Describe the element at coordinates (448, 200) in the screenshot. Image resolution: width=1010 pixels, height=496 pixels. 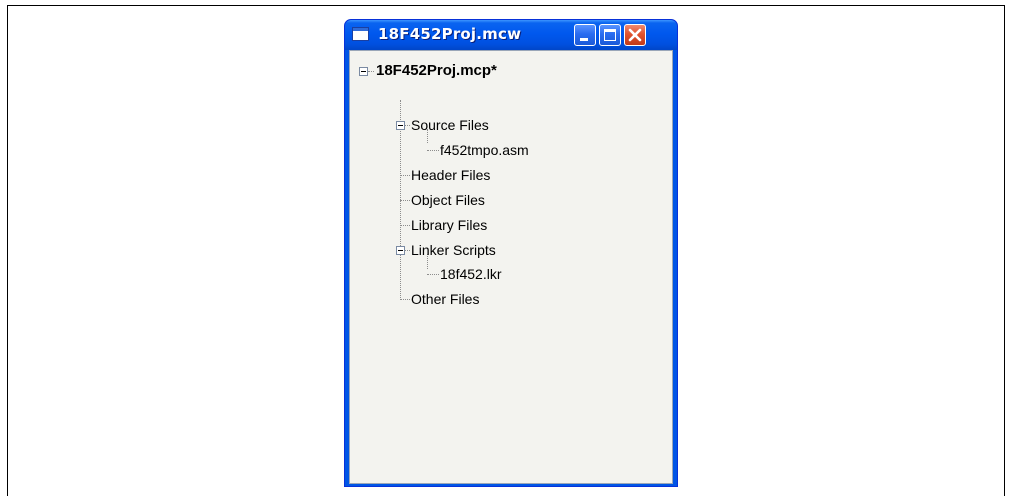
I see `tree-item-object-files: Object Files` at that location.